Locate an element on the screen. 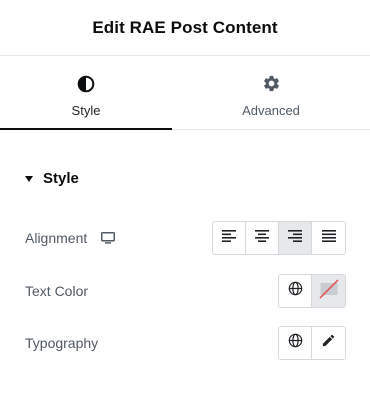 This screenshot has width=370, height=410. active-tab-indicator is located at coordinates (86, 129).